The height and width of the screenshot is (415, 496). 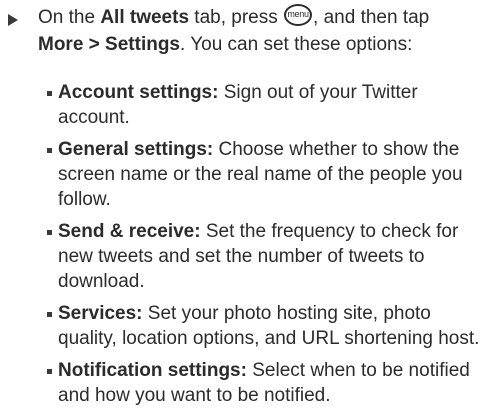 I want to click on option-term: Services:, so click(x=100, y=313).